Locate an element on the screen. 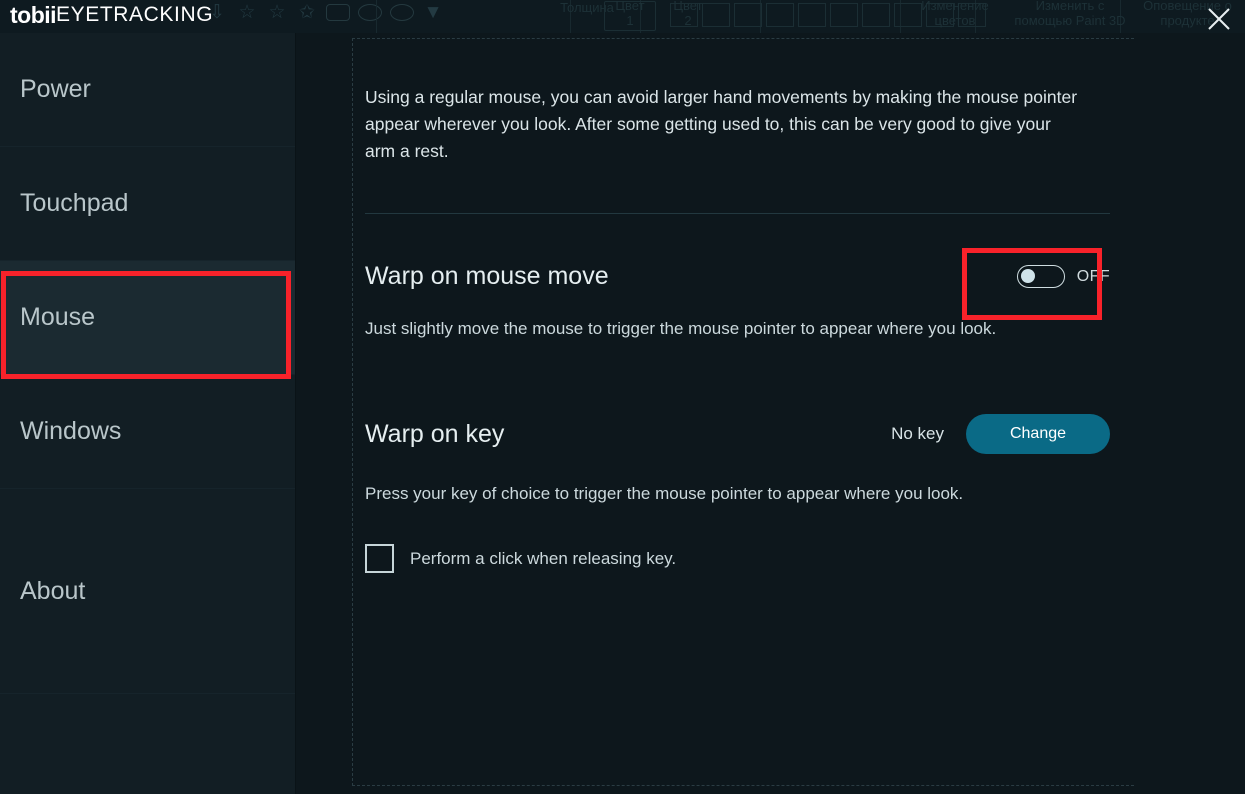  paint-3d-label: Изменить с помощью Paint 3D is located at coordinates (1070, 14).